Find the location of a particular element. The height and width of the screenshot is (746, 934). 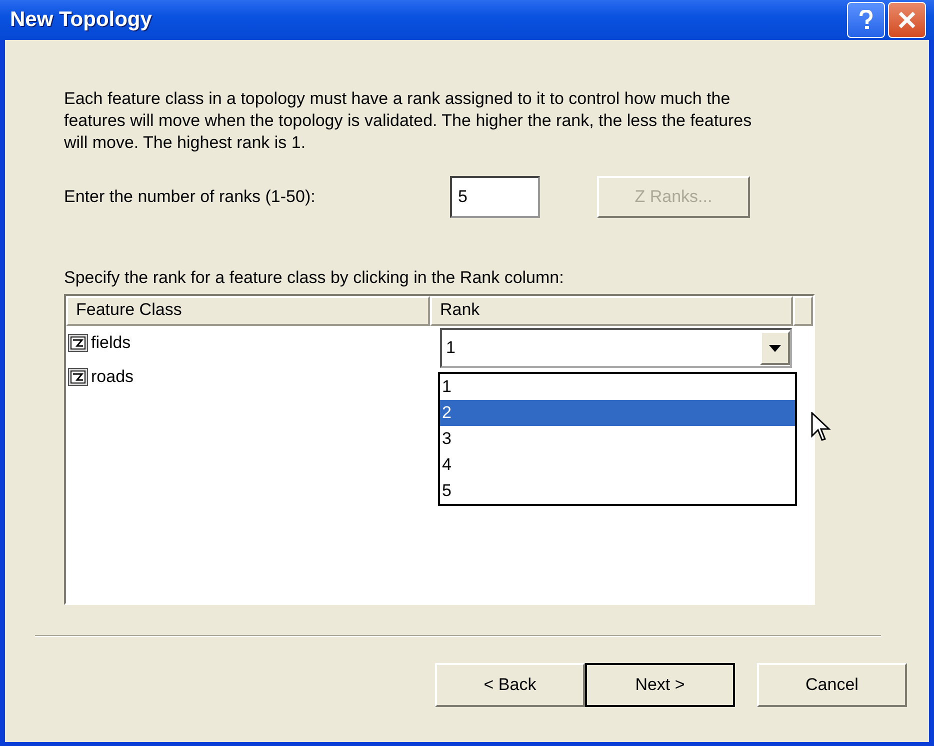

wizard-button: Cancel is located at coordinates (832, 685).